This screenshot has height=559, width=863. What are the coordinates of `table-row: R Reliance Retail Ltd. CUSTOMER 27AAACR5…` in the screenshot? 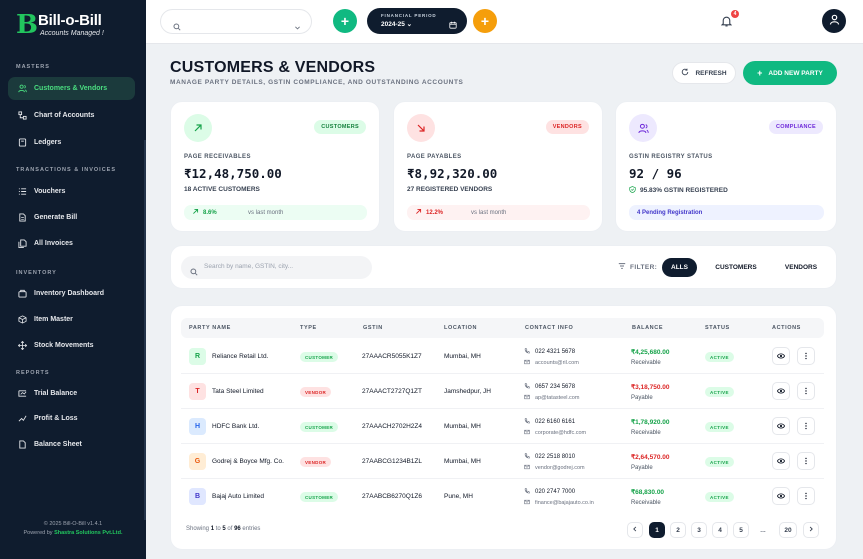 It's located at (502, 357).